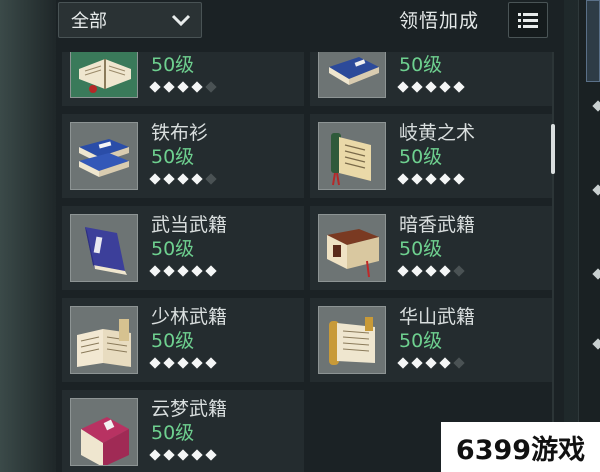  Describe the element at coordinates (28, 236) in the screenshot. I see `left-edge-decoration` at that location.